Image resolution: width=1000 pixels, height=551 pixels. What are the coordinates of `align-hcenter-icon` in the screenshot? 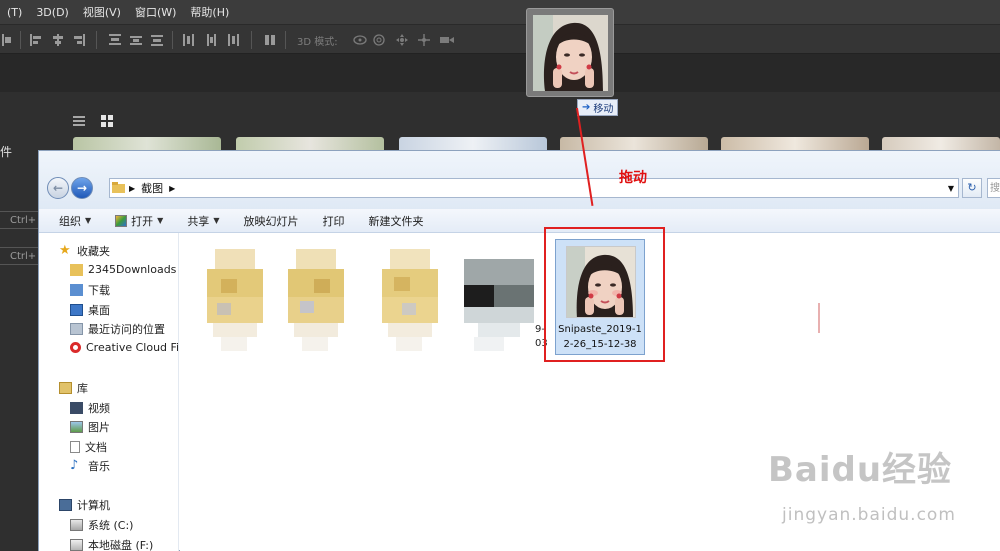 It's located at (58, 40).